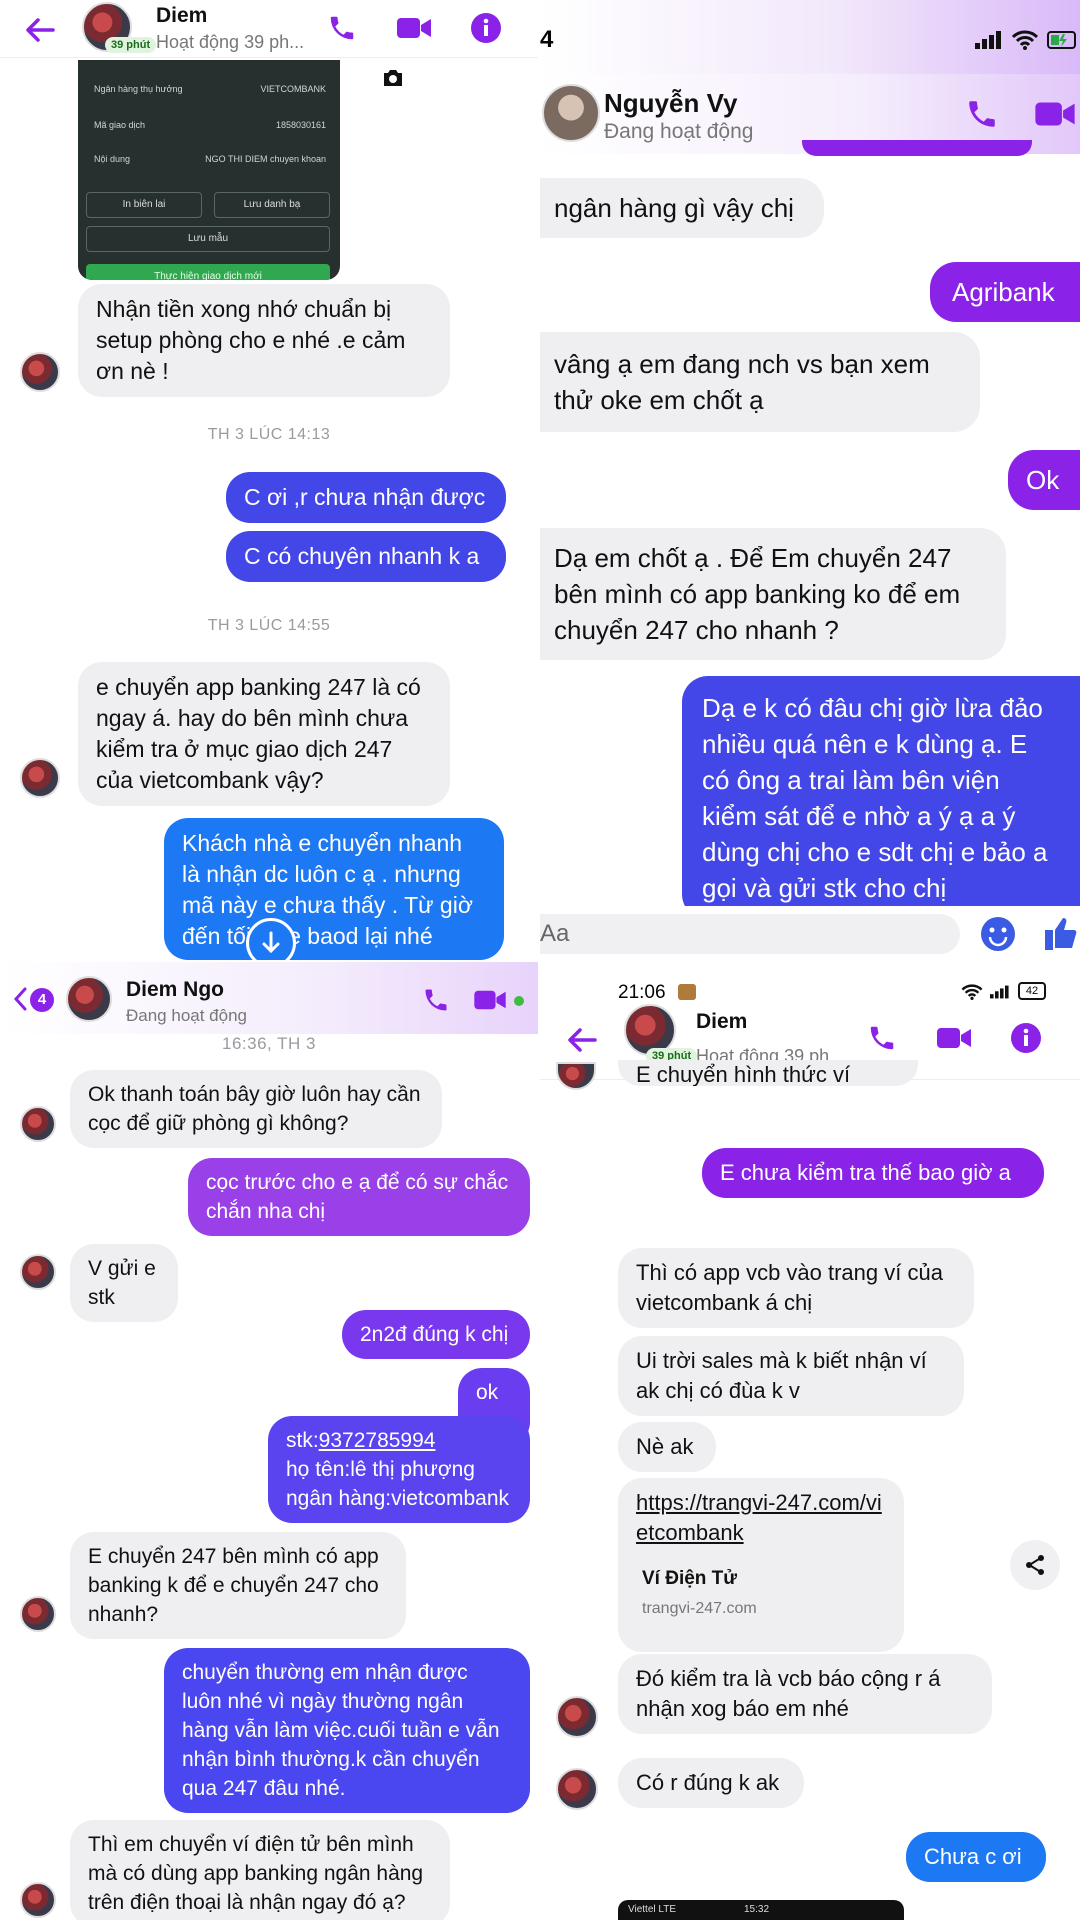  What do you see at coordinates (547, 39) in the screenshot?
I see `status-time: 4` at bounding box center [547, 39].